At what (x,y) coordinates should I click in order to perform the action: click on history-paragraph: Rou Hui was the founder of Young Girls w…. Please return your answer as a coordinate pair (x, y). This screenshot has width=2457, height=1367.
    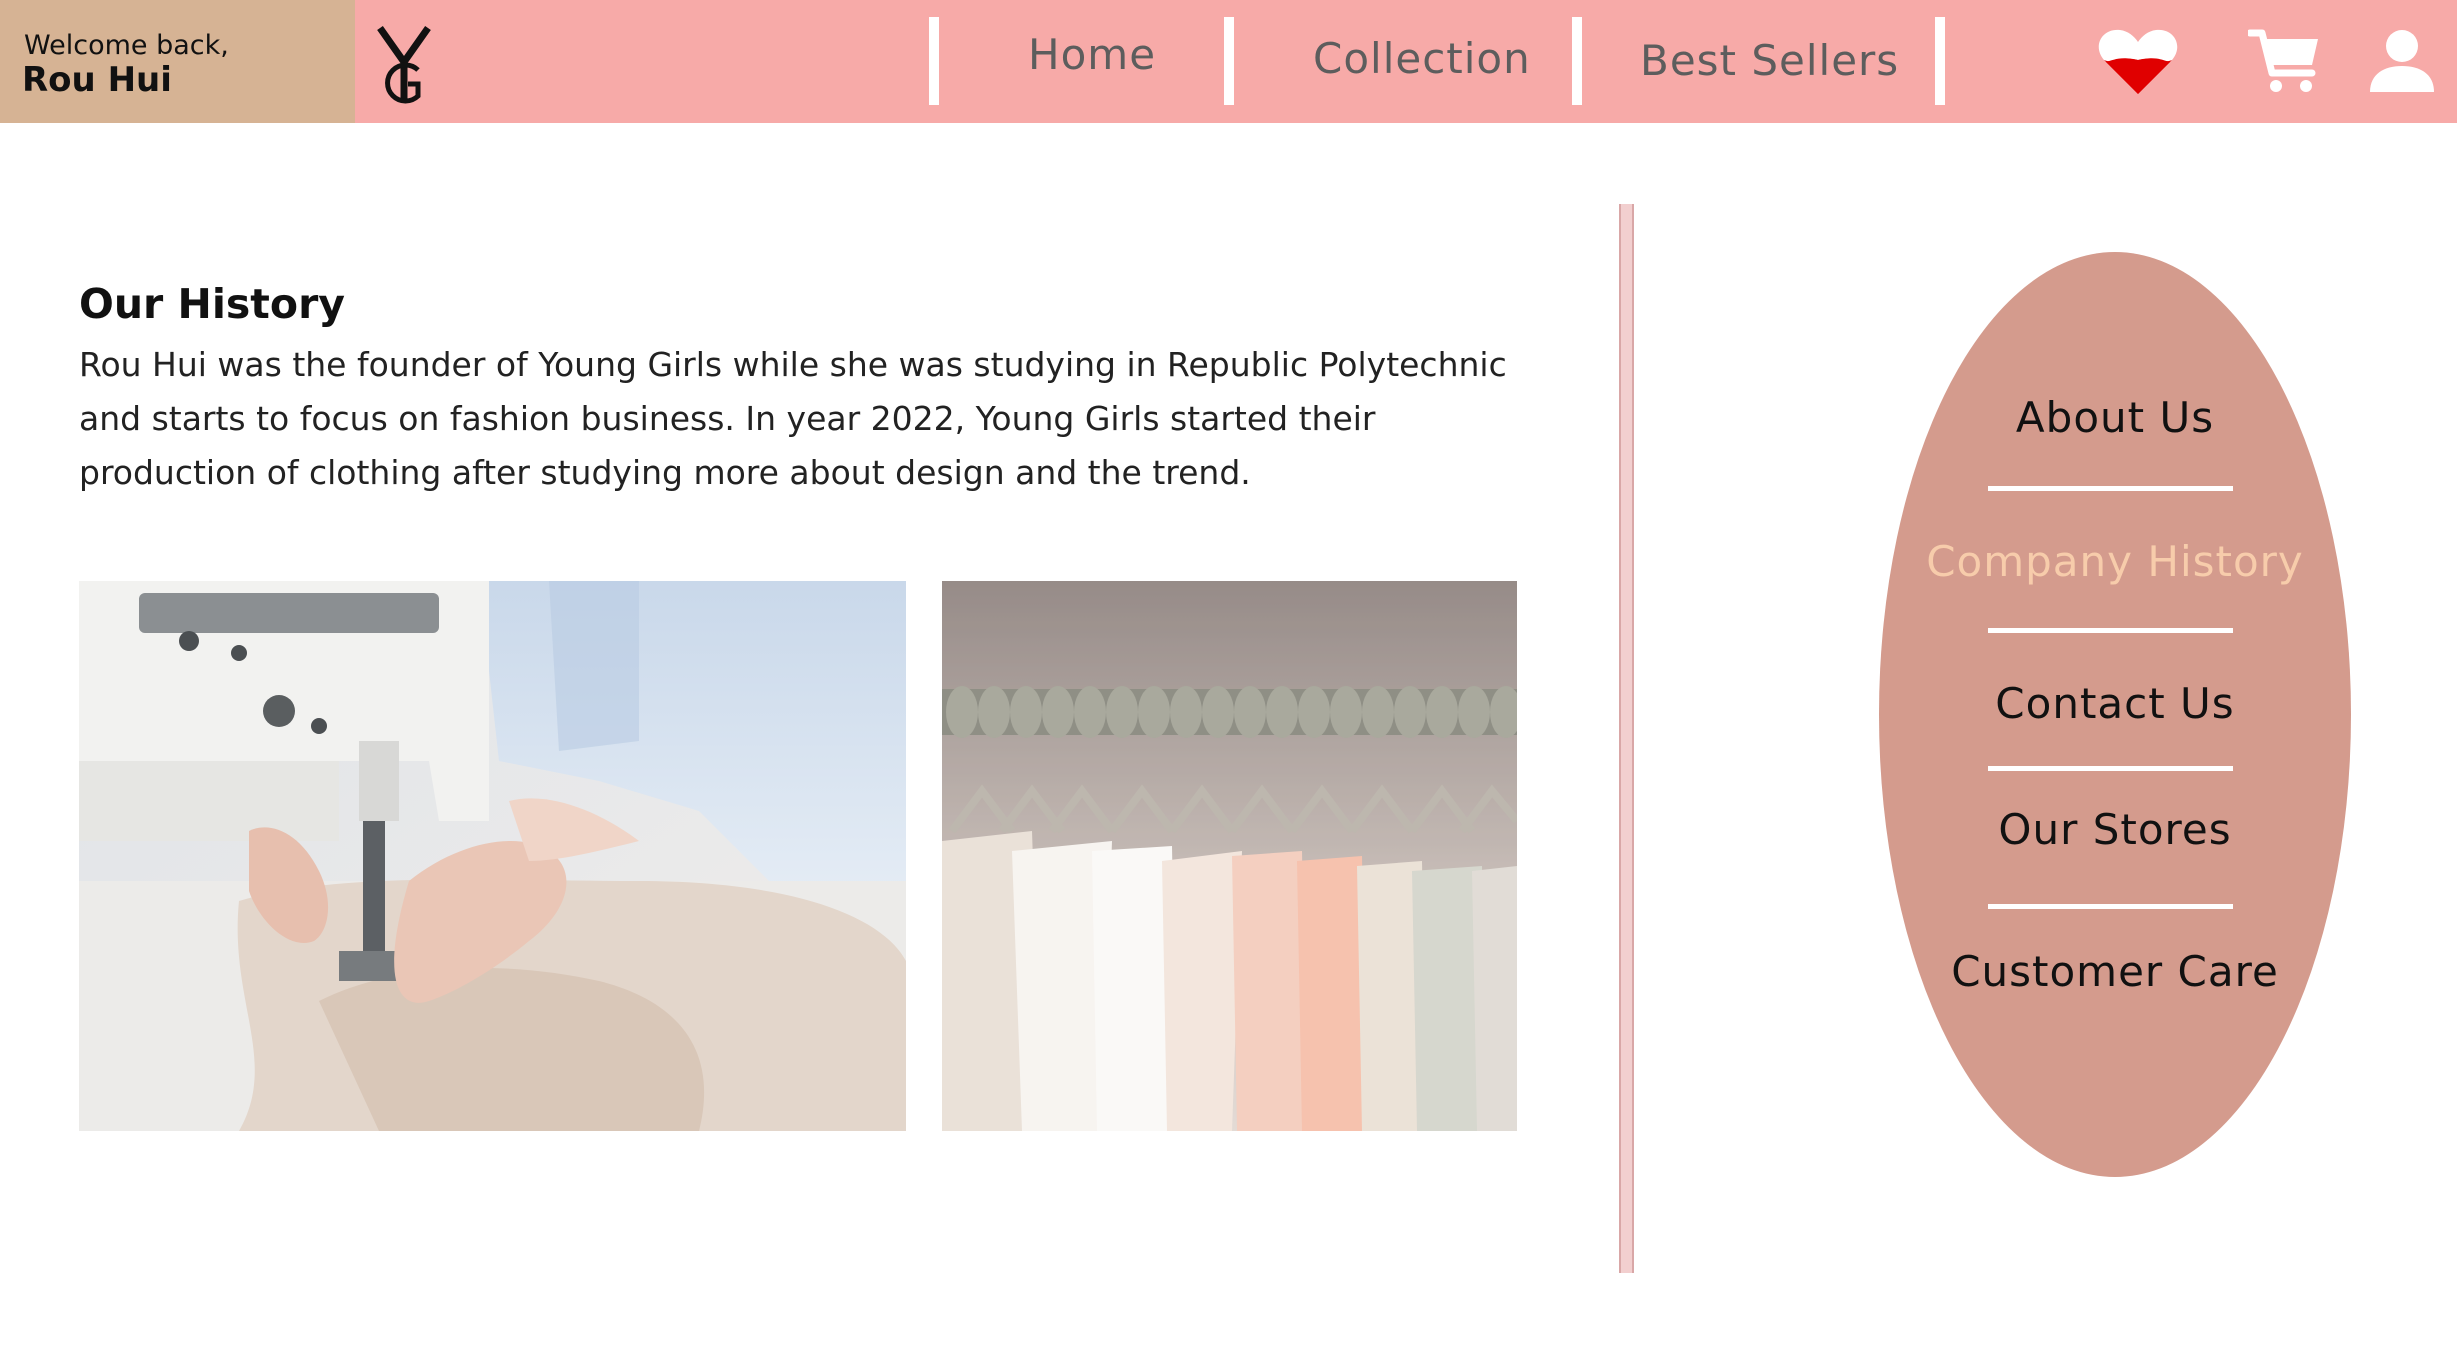
    Looking at the image, I should click on (799, 419).